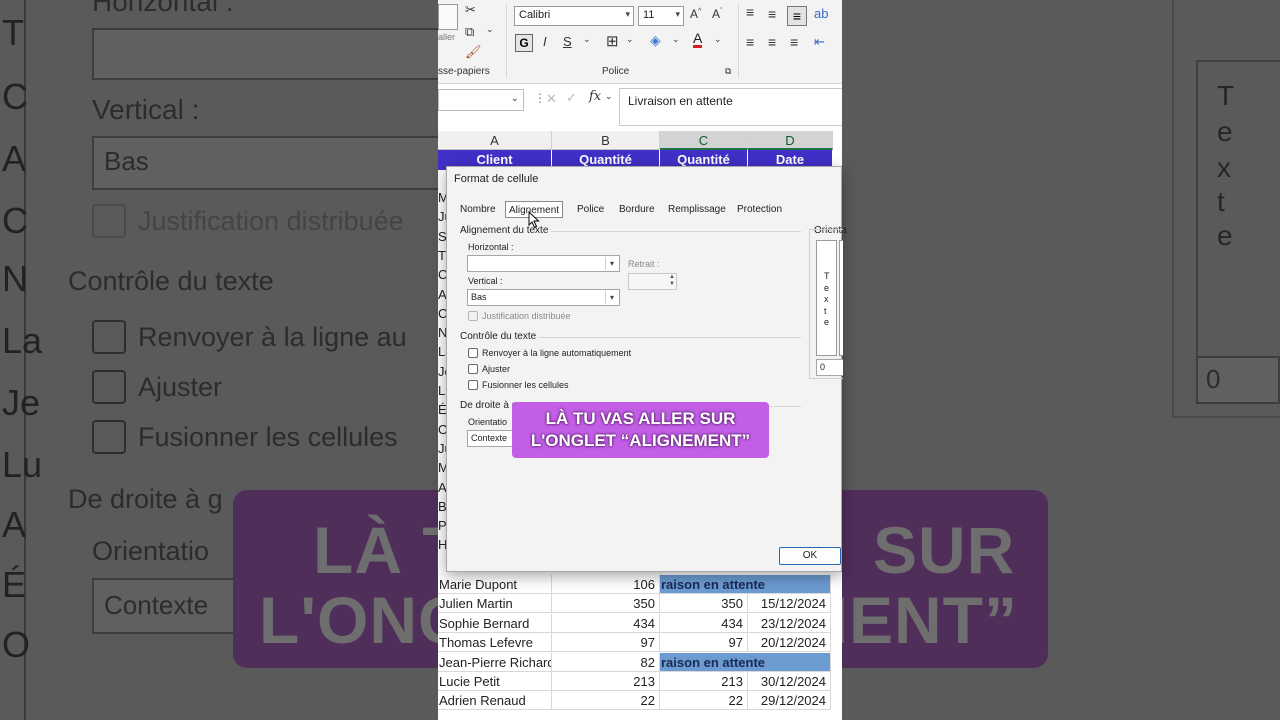  What do you see at coordinates (697, 209) in the screenshot?
I see `tab-remplissage: Remplissage` at bounding box center [697, 209].